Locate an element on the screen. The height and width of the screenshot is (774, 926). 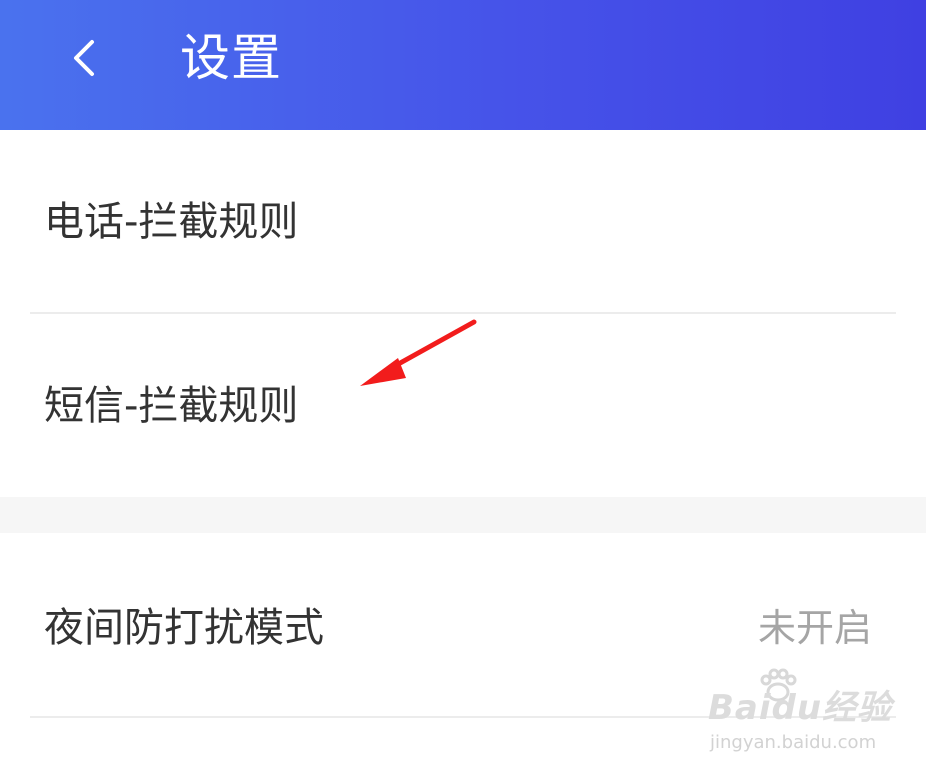
red-arrow-icon is located at coordinates (418, 352).